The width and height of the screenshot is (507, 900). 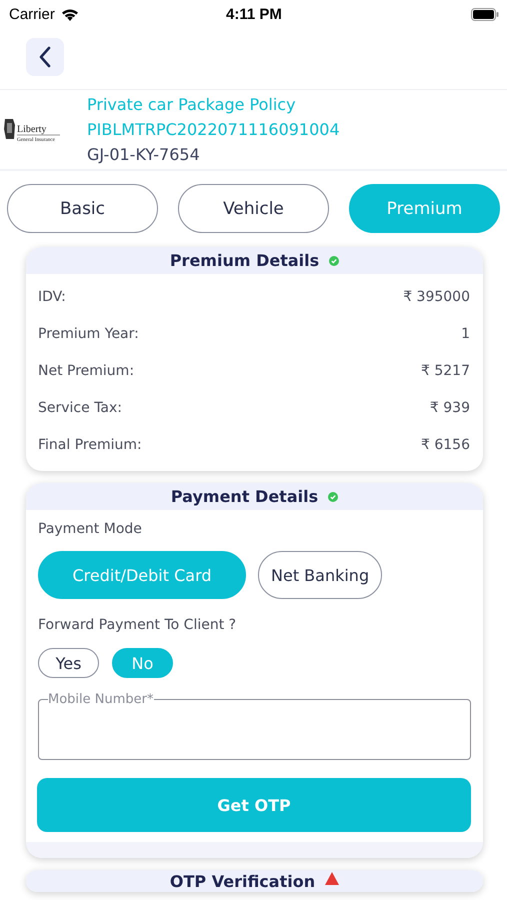 What do you see at coordinates (90, 530) in the screenshot?
I see `field-label: Payment Mode` at bounding box center [90, 530].